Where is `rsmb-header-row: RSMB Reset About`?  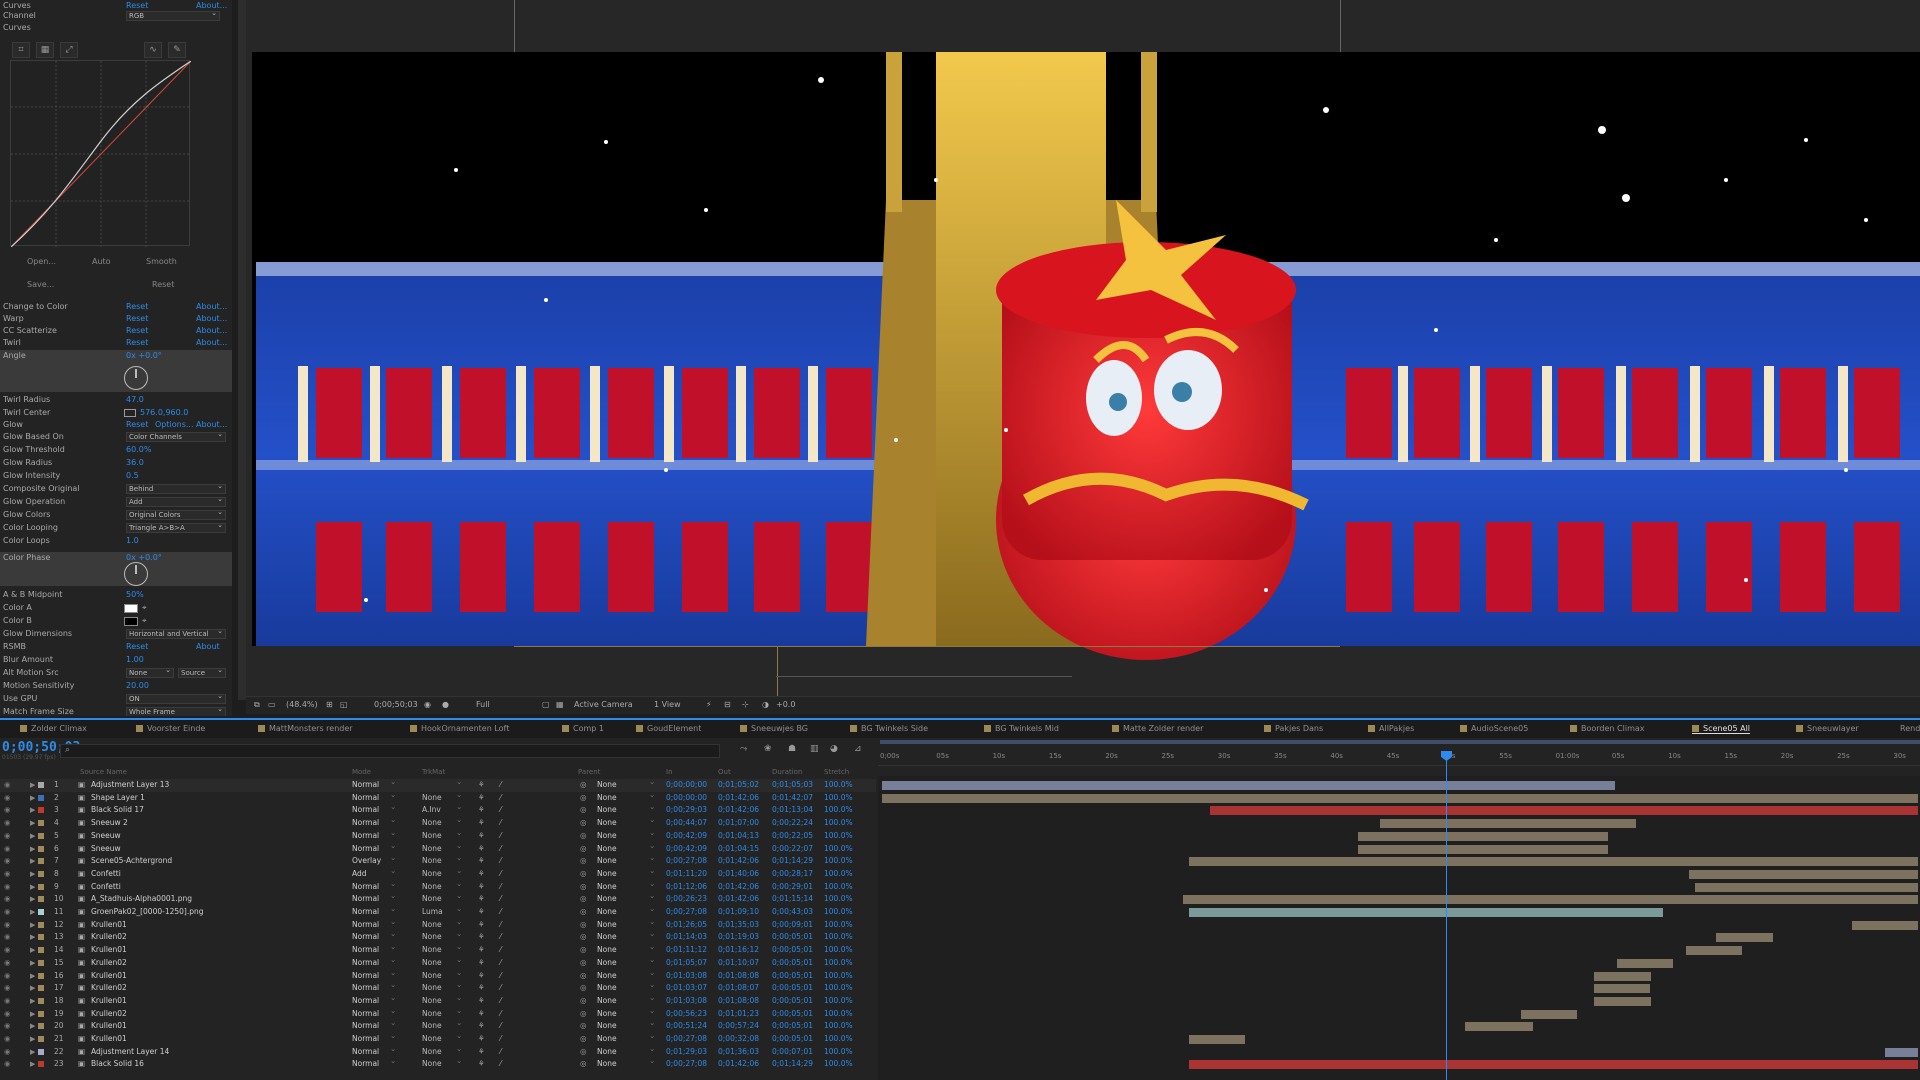 rsmb-header-row: RSMB Reset About is located at coordinates (116, 647).